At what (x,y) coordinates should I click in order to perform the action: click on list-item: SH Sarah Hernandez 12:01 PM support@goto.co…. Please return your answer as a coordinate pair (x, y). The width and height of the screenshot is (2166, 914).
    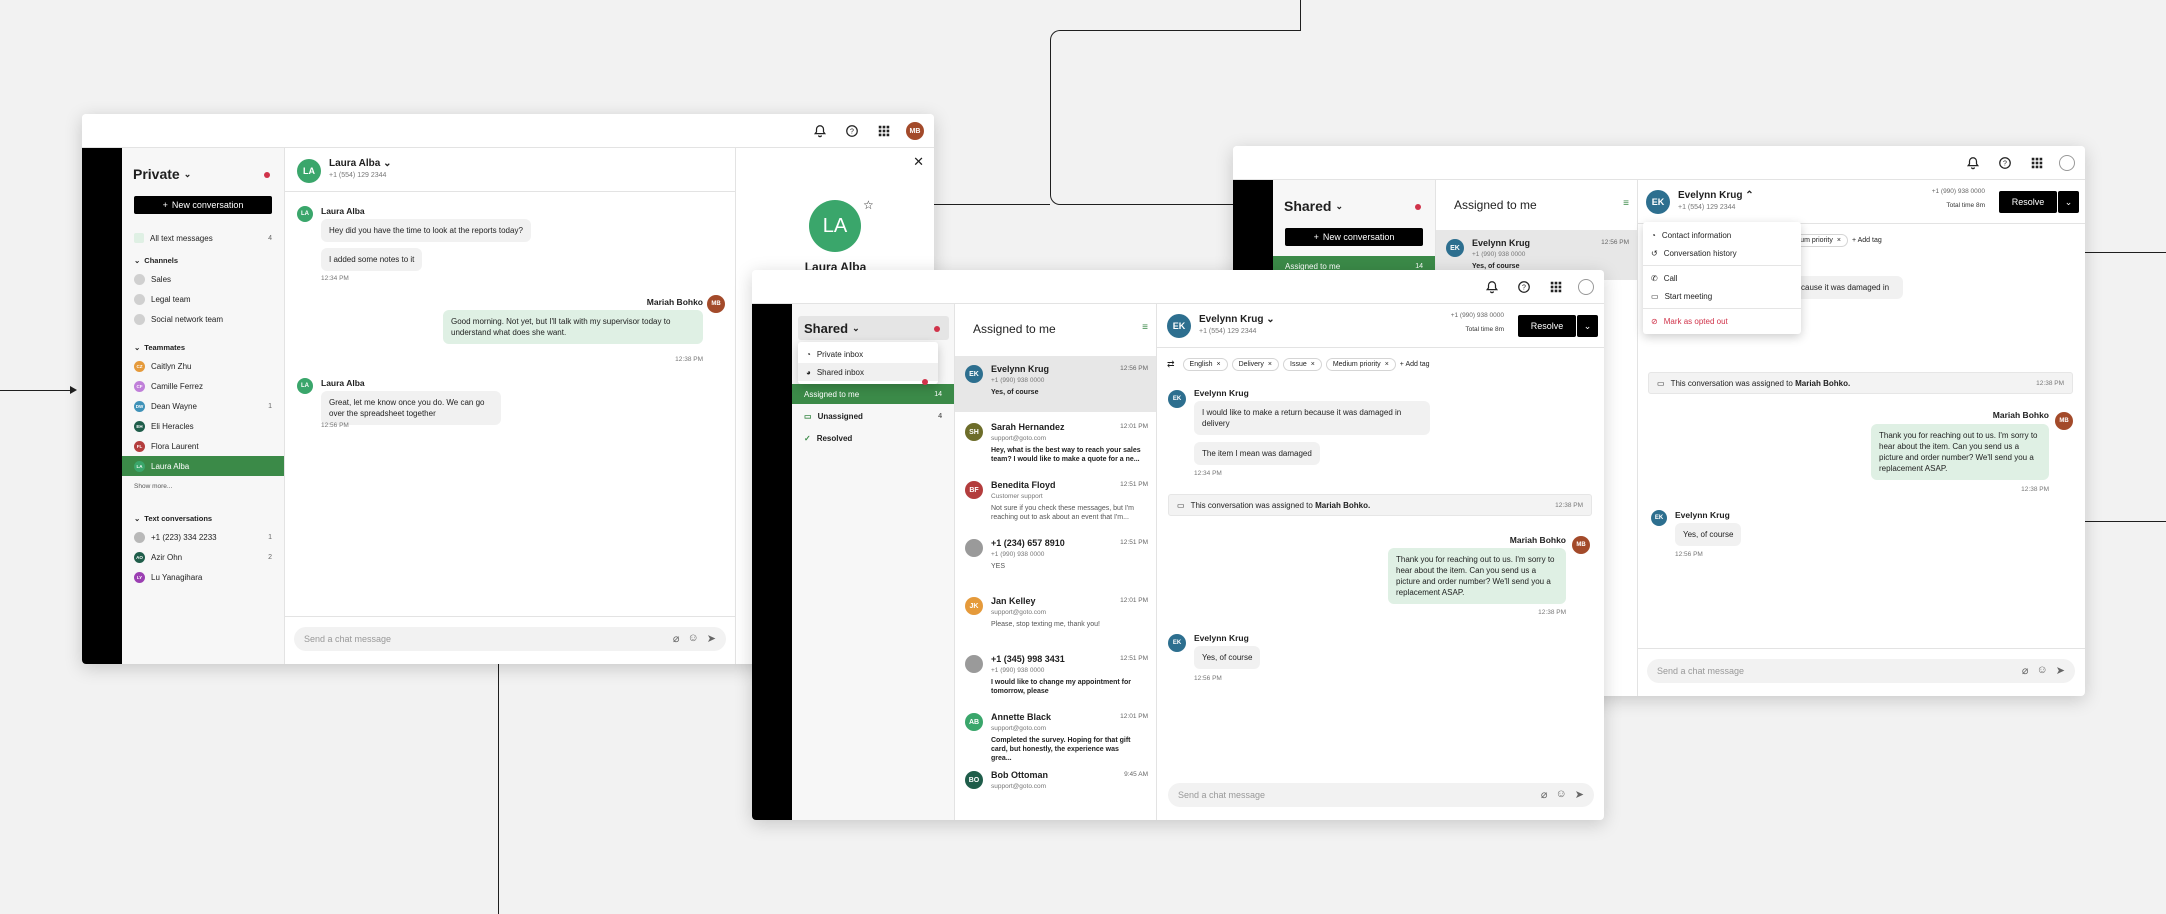
    Looking at the image, I should click on (1055, 442).